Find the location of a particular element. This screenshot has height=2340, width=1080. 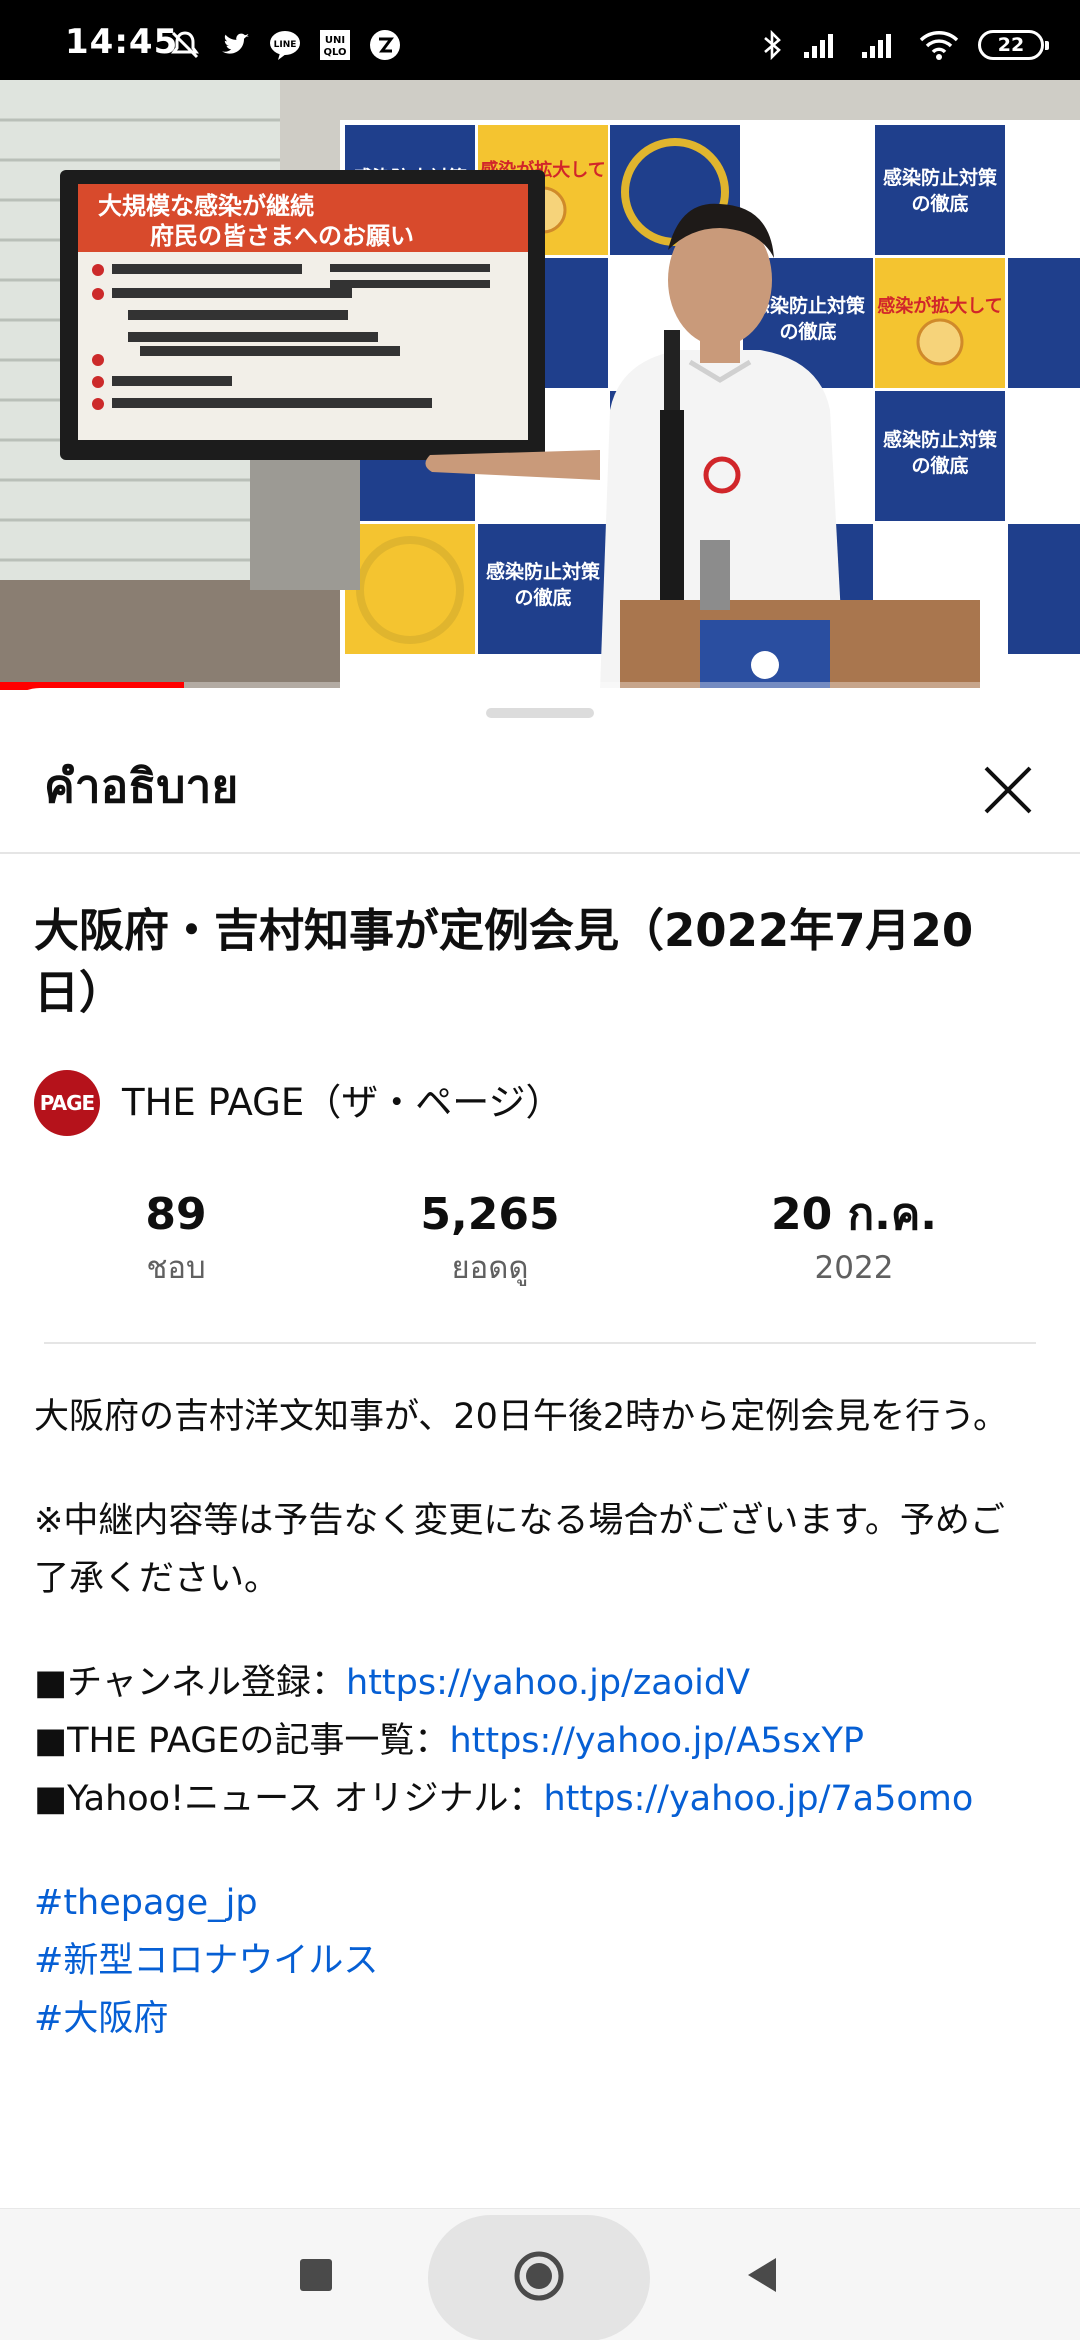

hashtag-link: #新型コロナウイルス is located at coordinates (534, 1961).